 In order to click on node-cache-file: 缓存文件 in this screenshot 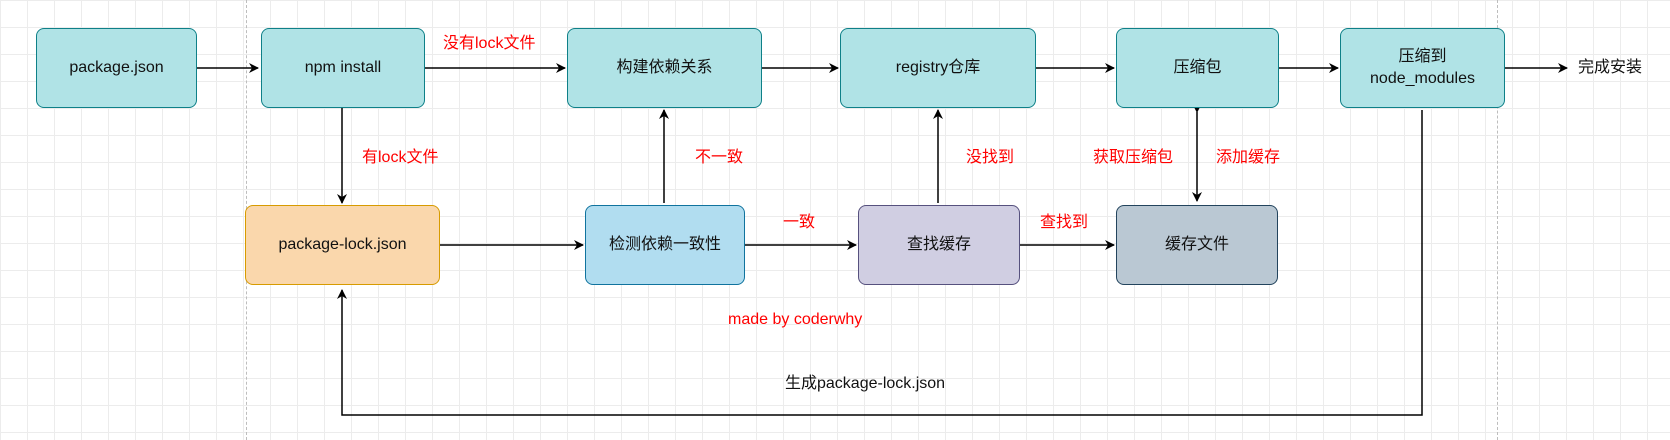, I will do `click(1197, 245)`.